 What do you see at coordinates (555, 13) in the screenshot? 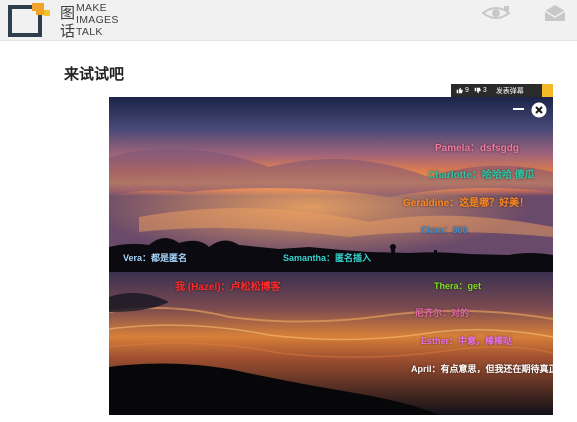
I see `envelope-icon` at bounding box center [555, 13].